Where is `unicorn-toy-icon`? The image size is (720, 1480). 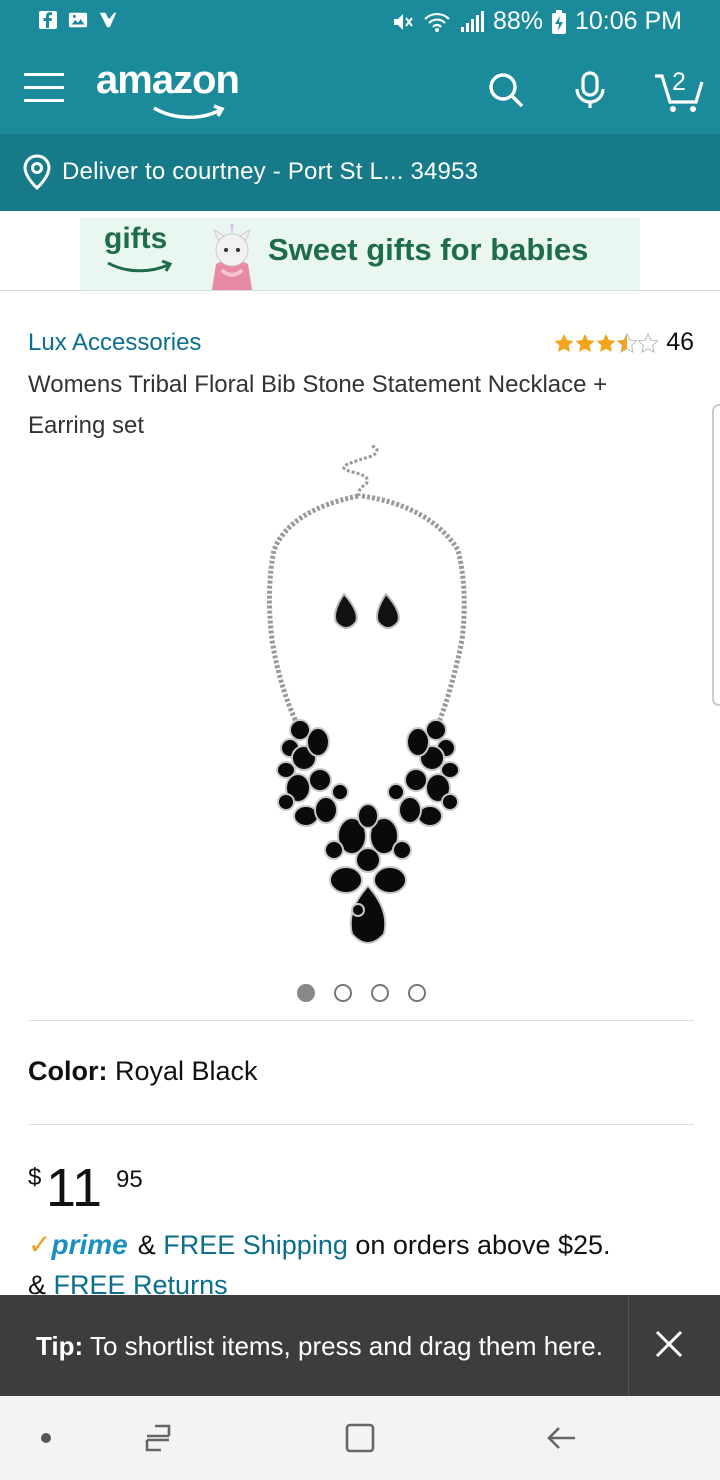
unicorn-toy-icon is located at coordinates (232, 257).